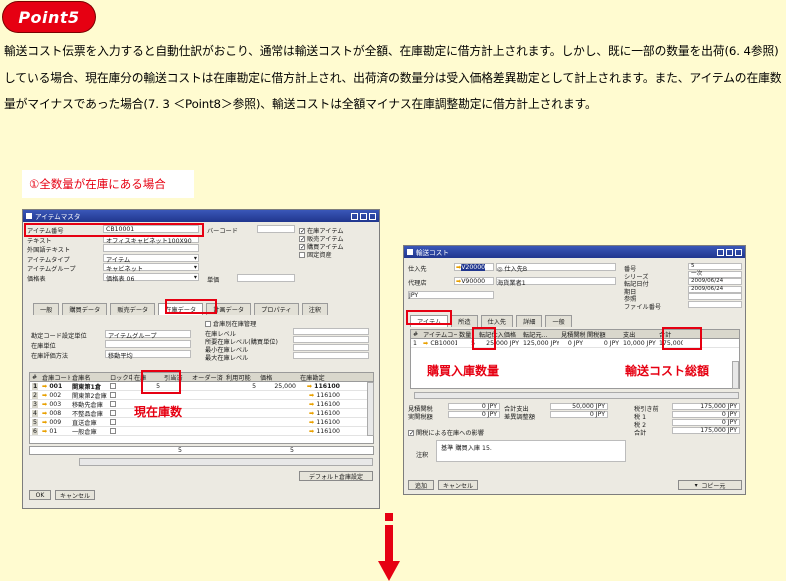 Image resolution: width=786 pixels, height=581 pixels. I want to click on field-input, so click(151, 248).